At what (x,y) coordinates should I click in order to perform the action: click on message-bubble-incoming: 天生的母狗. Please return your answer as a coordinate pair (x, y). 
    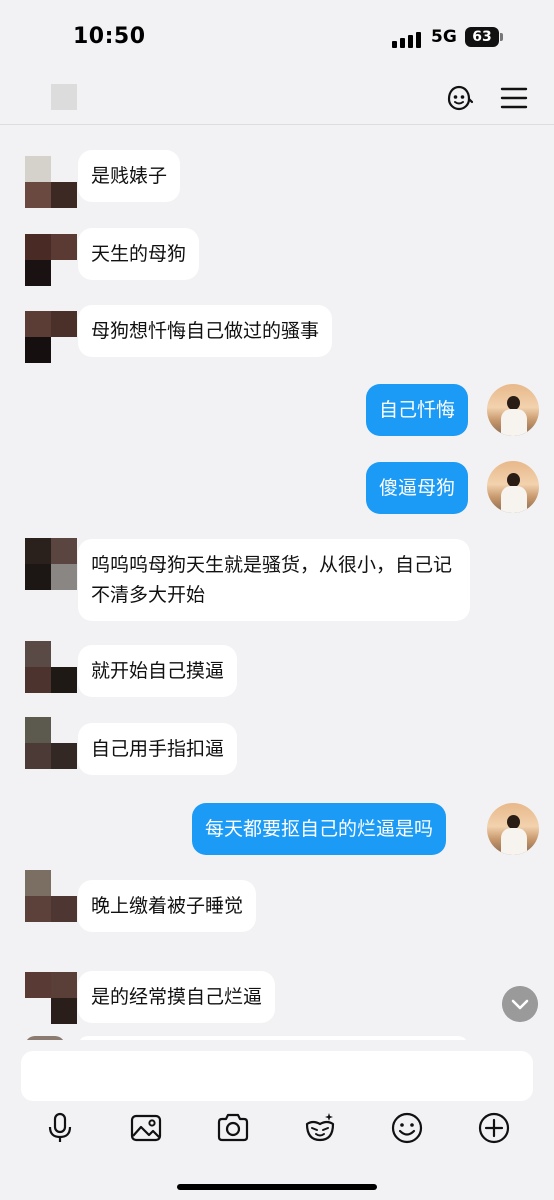
    Looking at the image, I should click on (139, 254).